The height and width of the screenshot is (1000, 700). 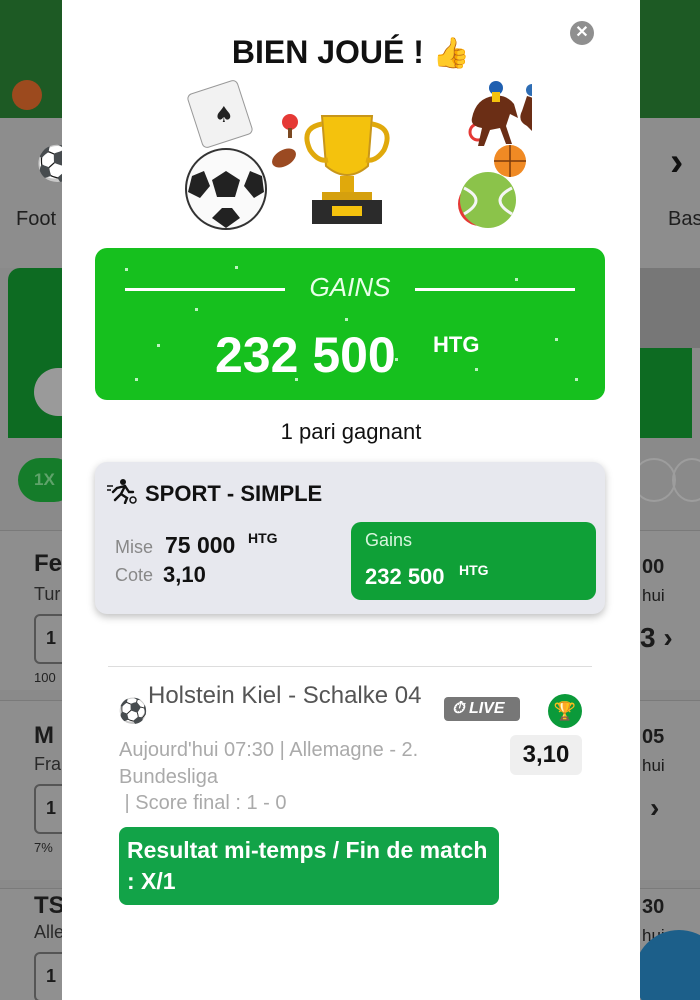 What do you see at coordinates (305, 355) in the screenshot?
I see `gains-amount: 232 500` at bounding box center [305, 355].